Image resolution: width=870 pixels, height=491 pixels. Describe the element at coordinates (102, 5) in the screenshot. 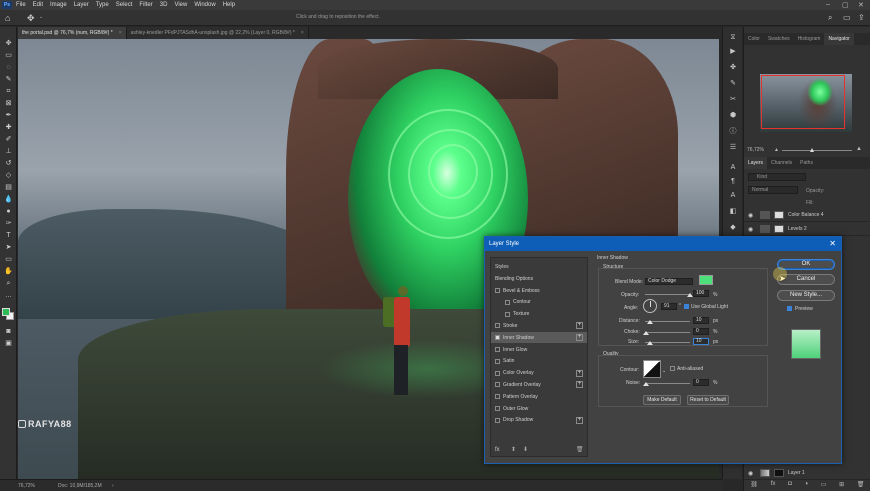

I see `menu-type: Type` at that location.